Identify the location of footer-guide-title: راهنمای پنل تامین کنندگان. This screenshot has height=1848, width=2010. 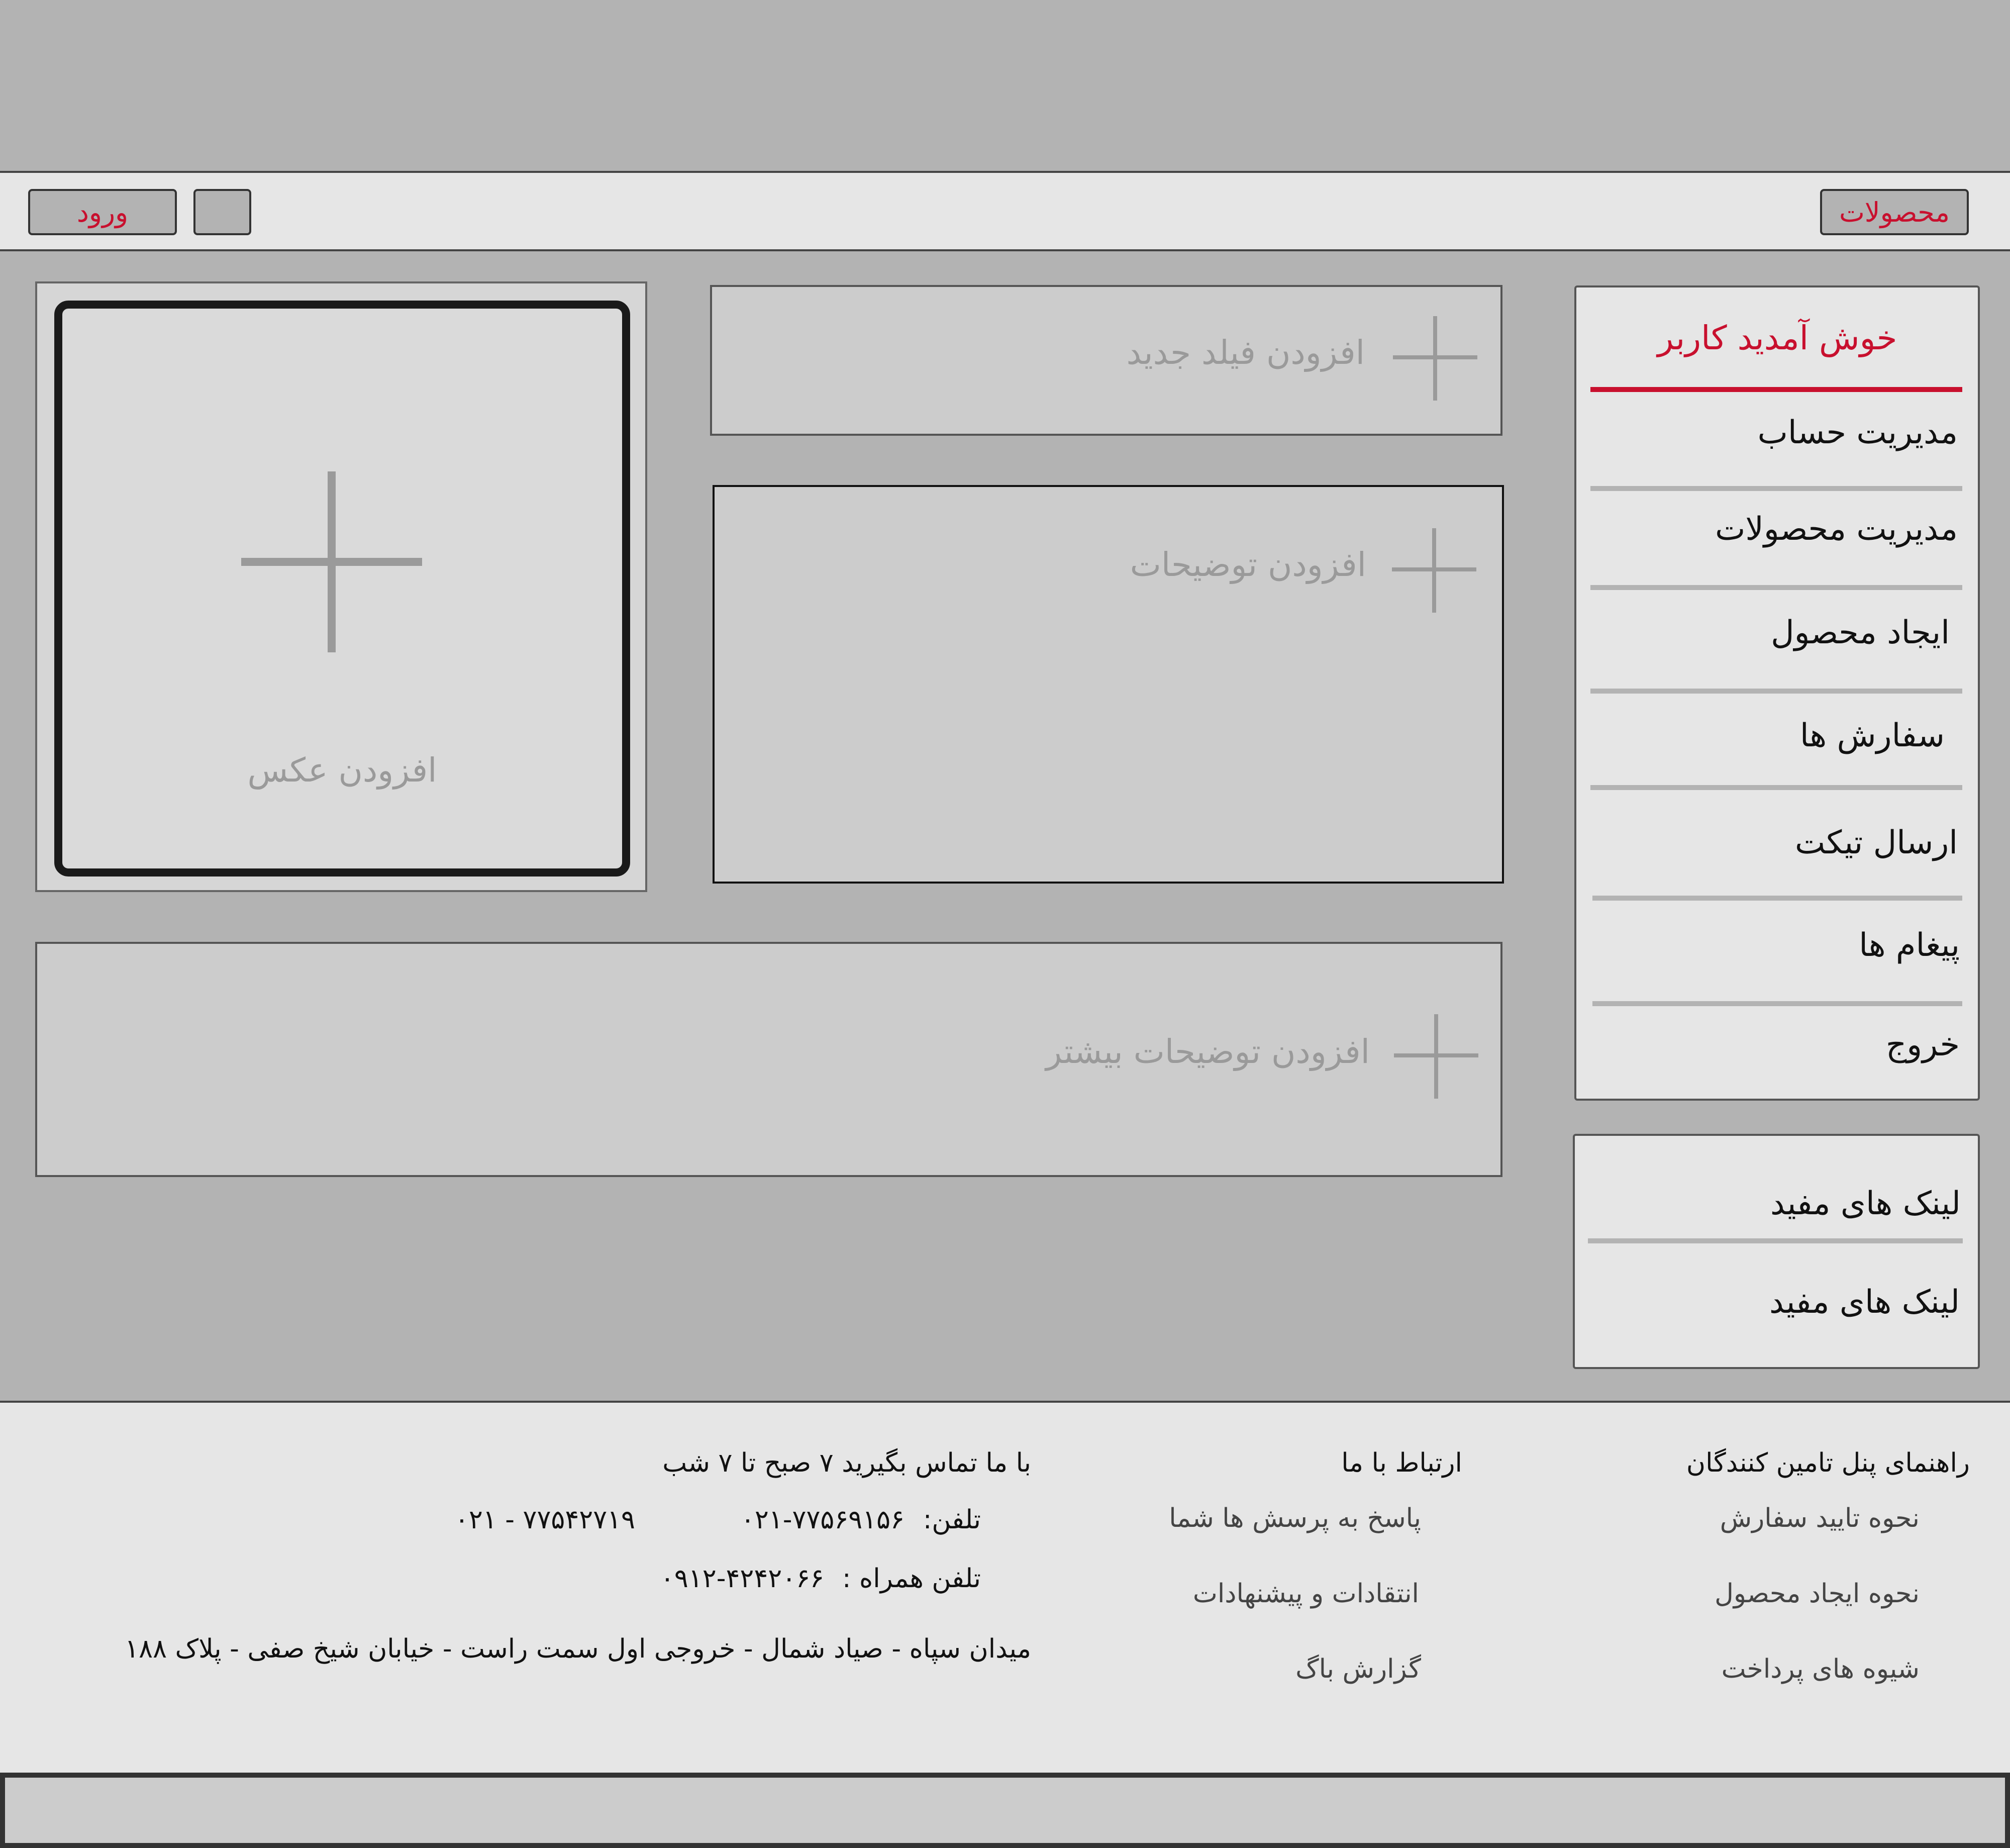
(1828, 1463).